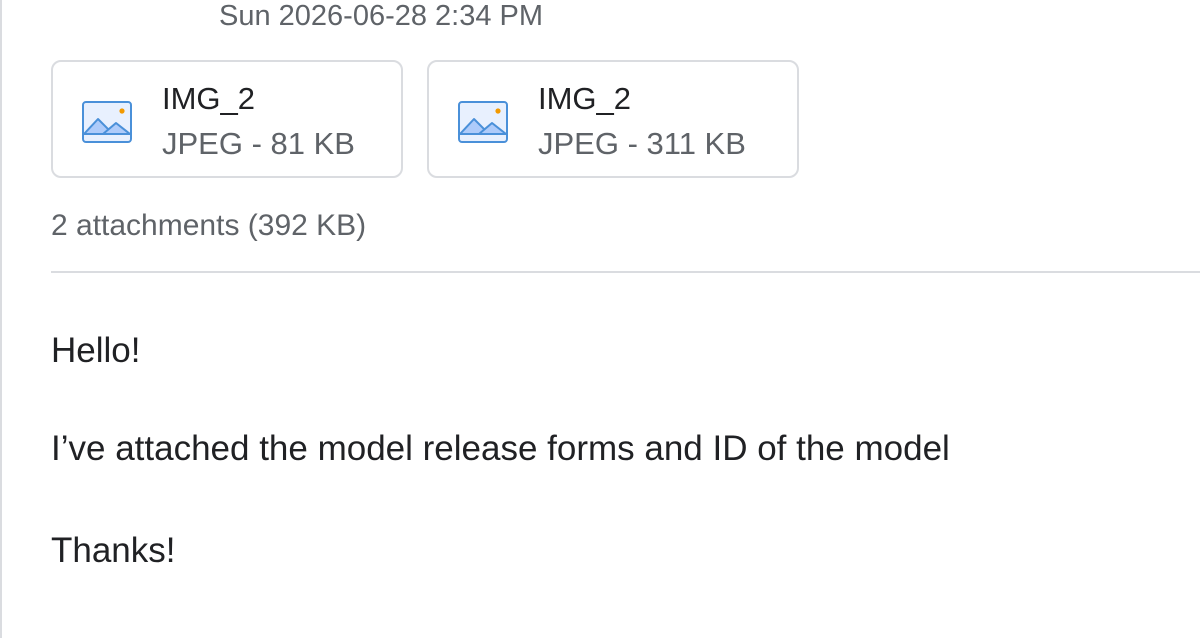 This screenshot has height=638, width=1200. I want to click on divider, so click(625, 272).